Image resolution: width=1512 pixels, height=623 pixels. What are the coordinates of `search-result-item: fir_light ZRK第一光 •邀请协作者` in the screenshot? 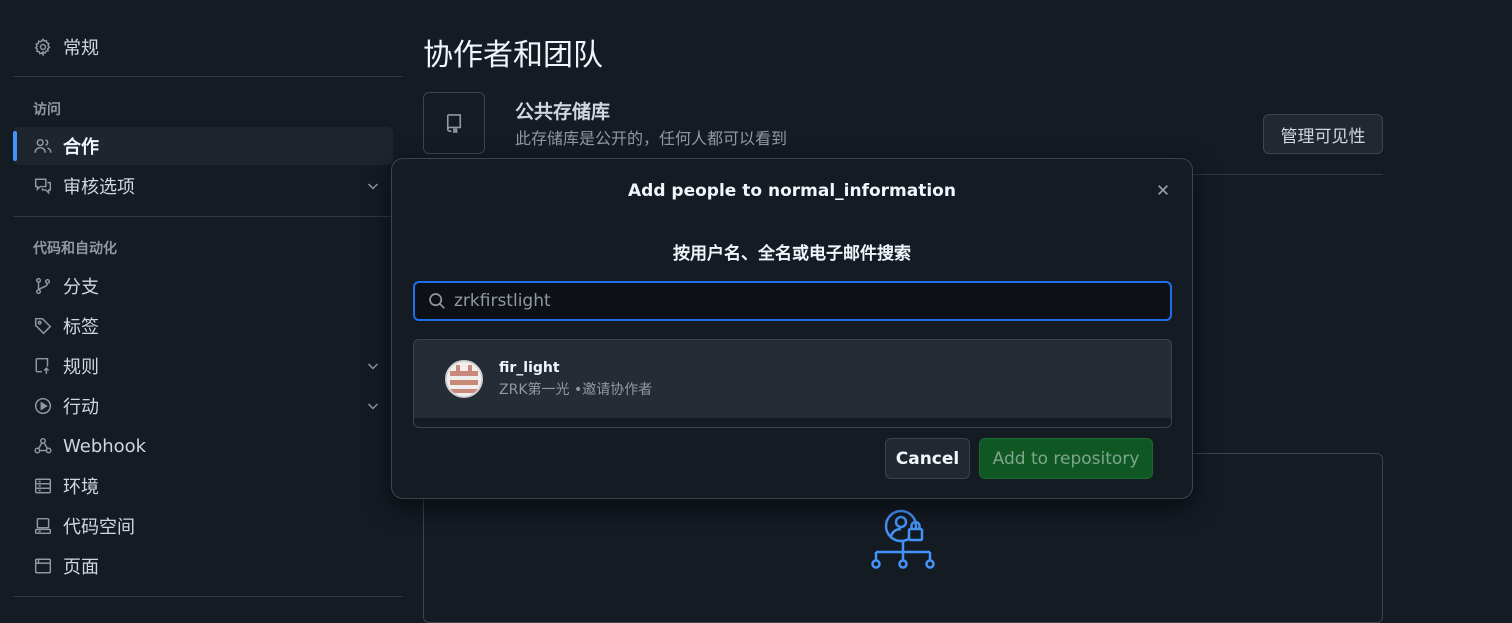 It's located at (792, 379).